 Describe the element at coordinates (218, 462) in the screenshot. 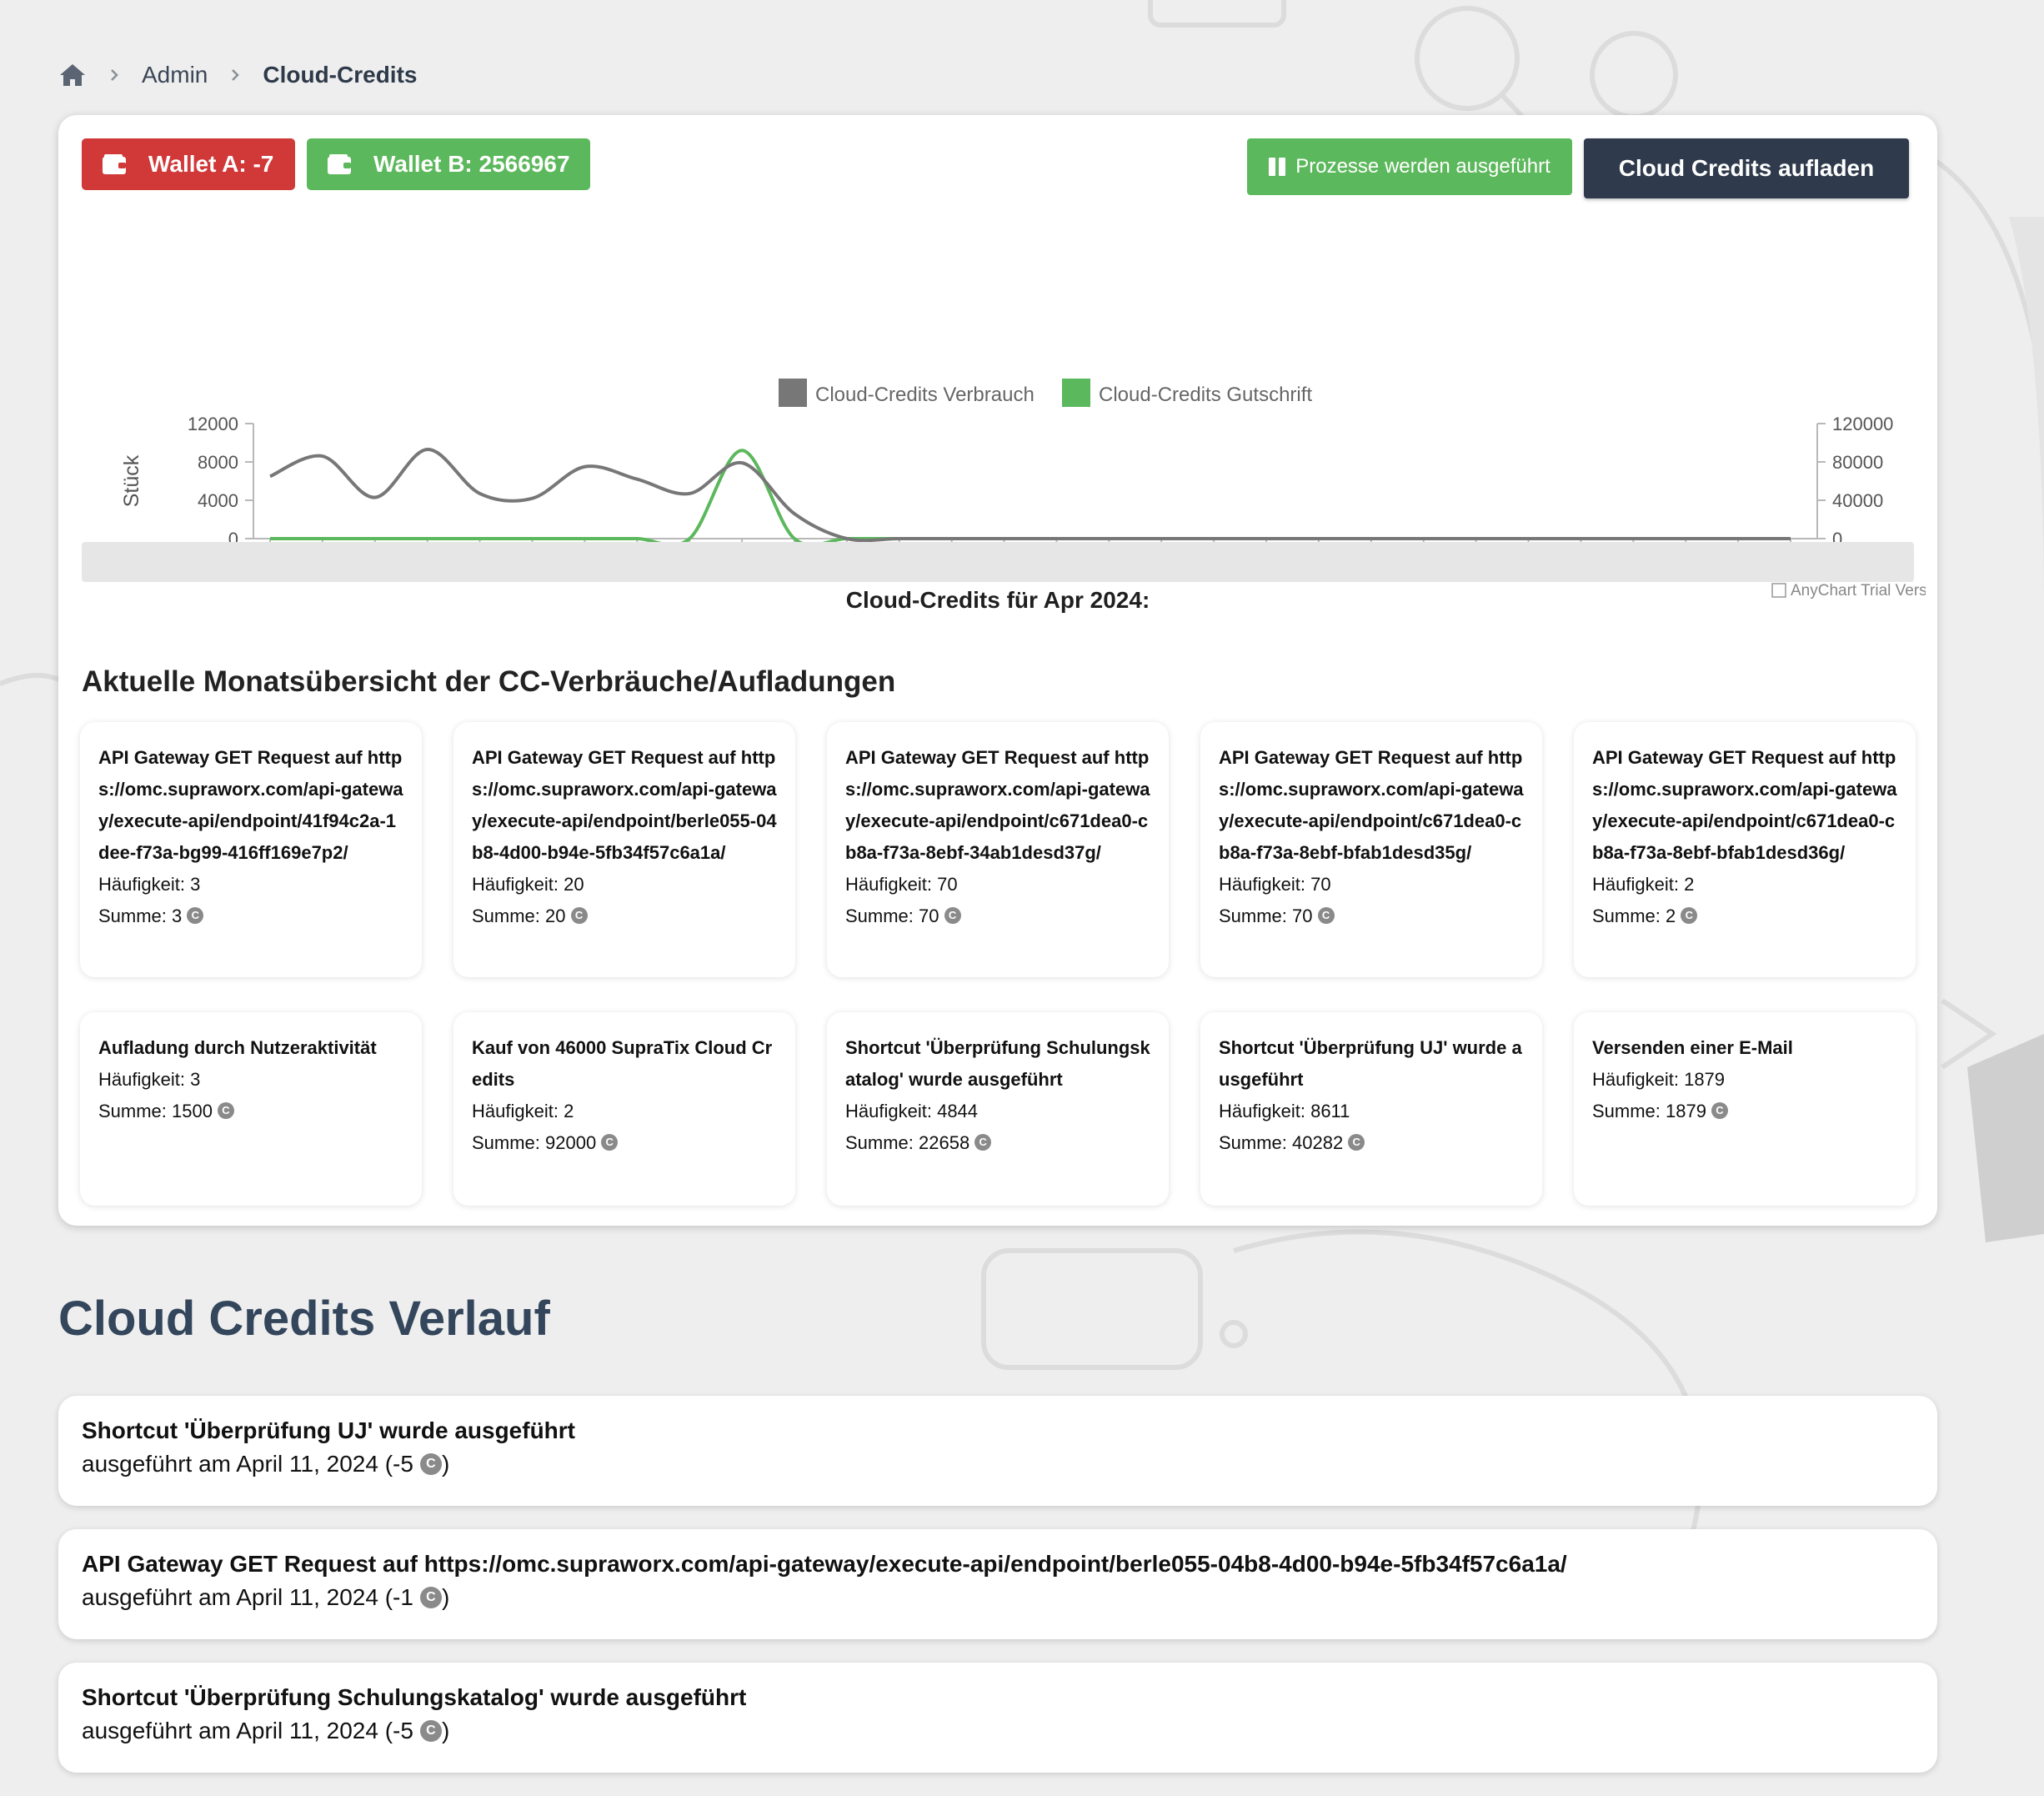

I see `y-tick-label: 8000` at that location.